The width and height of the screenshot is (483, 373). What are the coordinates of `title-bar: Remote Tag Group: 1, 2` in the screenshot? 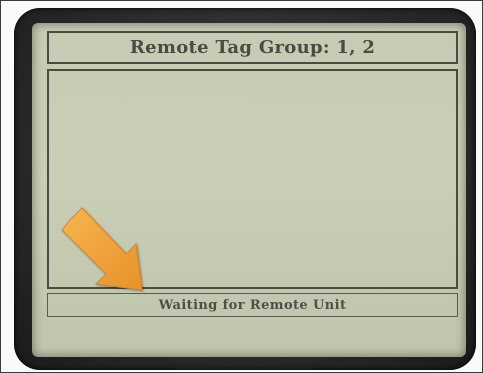 It's located at (252, 47).